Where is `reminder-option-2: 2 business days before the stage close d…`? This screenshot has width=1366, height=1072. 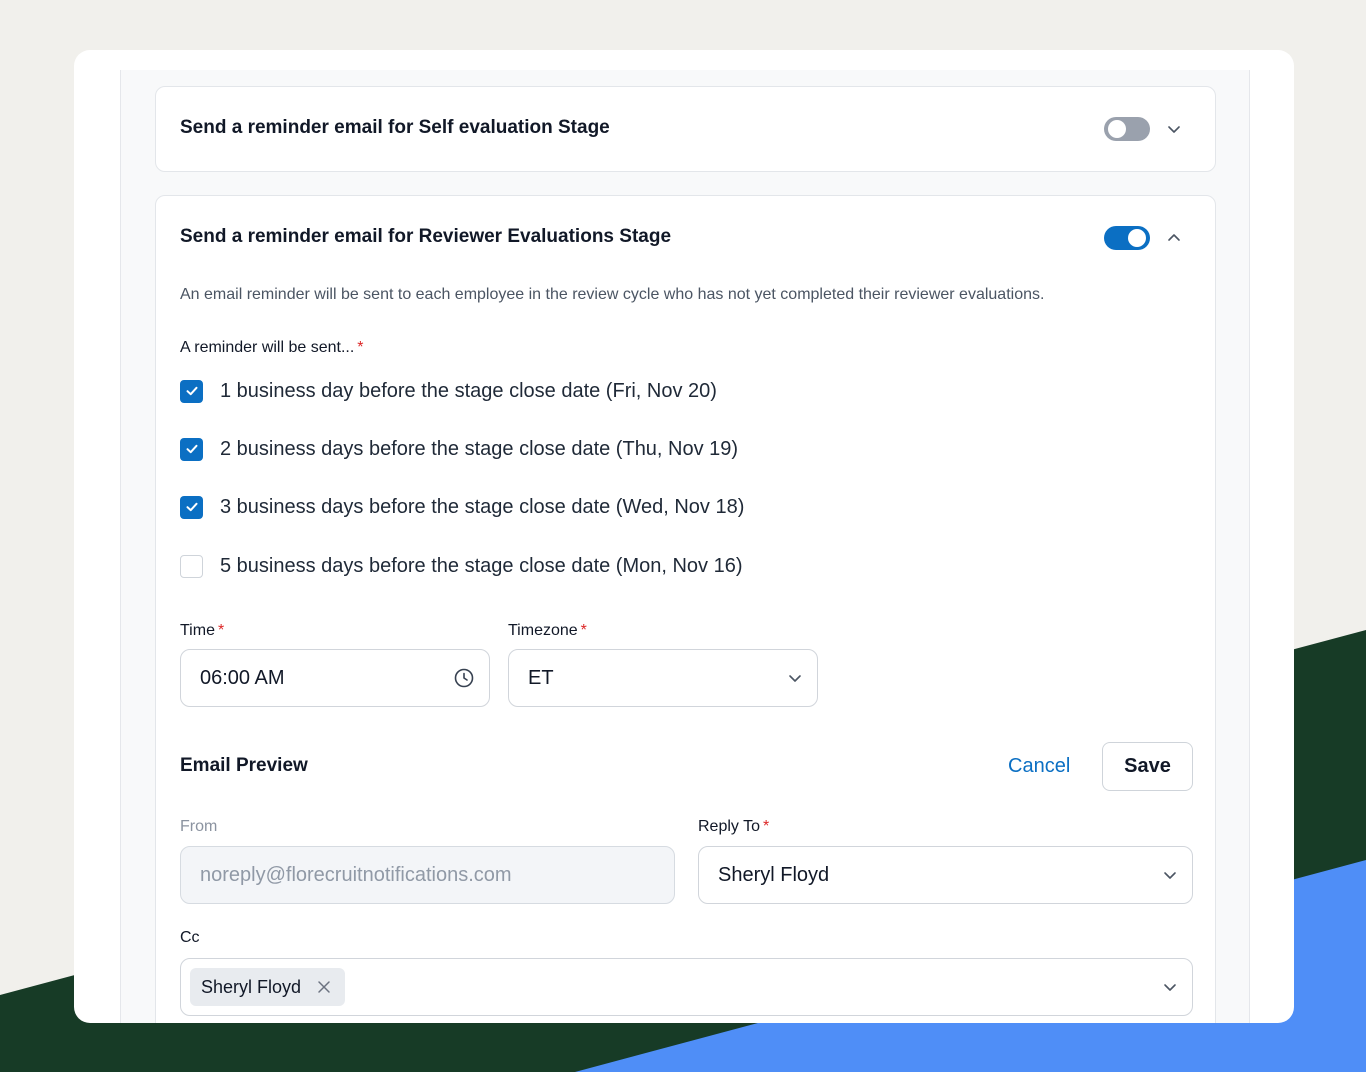 reminder-option-2: 2 business days before the stage close d… is located at coordinates (459, 449).